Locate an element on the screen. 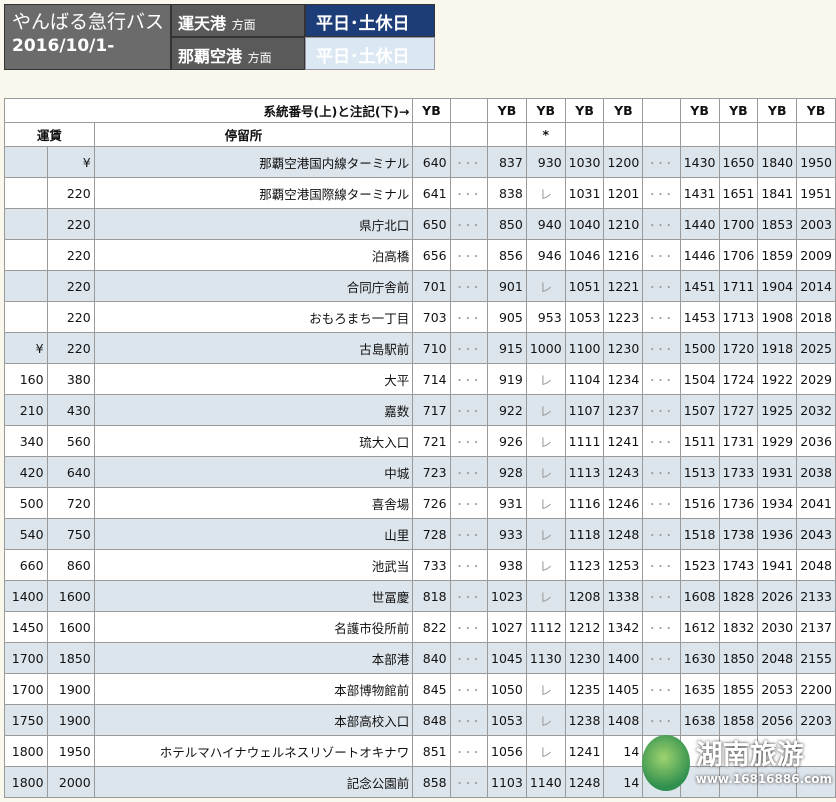 This screenshot has height=802, width=836. departure-time: 1400 is located at coordinates (623, 658).